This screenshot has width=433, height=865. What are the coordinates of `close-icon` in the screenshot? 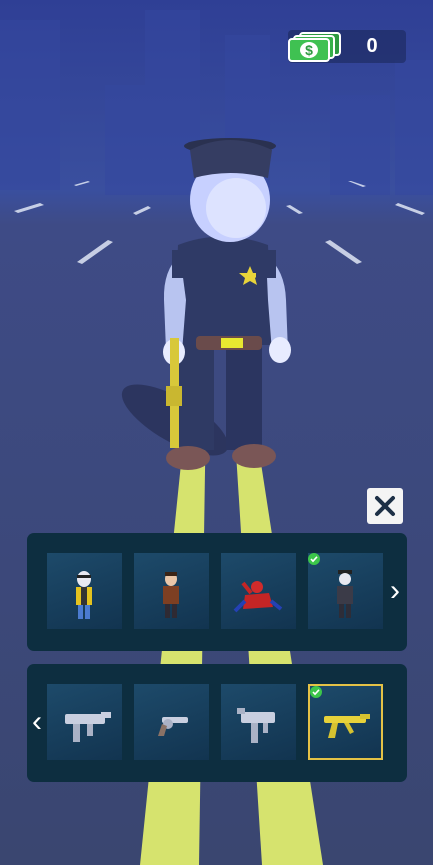 It's located at (385, 506).